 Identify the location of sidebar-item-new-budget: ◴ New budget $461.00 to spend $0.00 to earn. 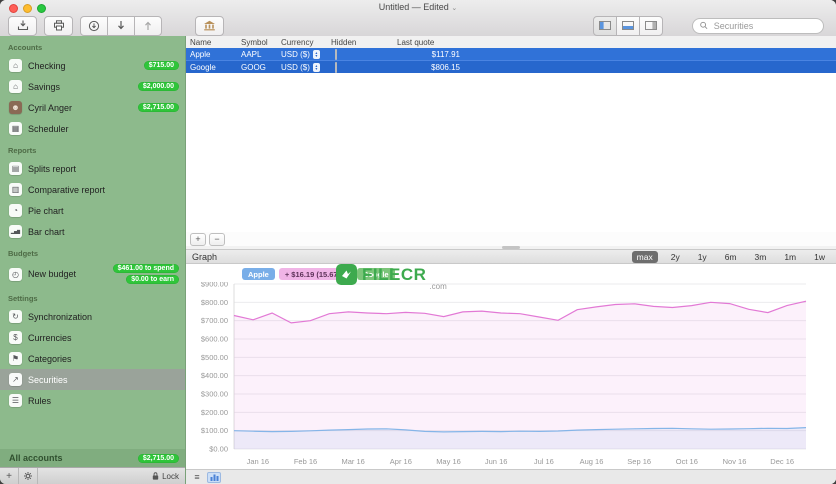
(92, 274).